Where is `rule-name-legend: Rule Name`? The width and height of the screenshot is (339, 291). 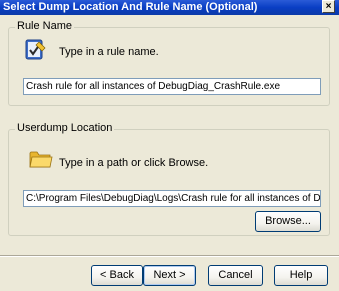 rule-name-legend: Rule Name is located at coordinates (45, 26).